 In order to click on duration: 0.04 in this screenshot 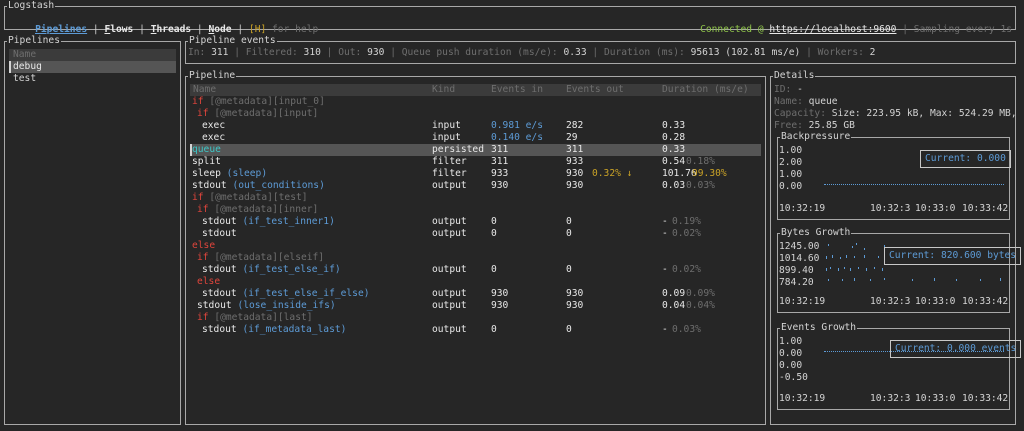, I will do `click(674, 305)`.